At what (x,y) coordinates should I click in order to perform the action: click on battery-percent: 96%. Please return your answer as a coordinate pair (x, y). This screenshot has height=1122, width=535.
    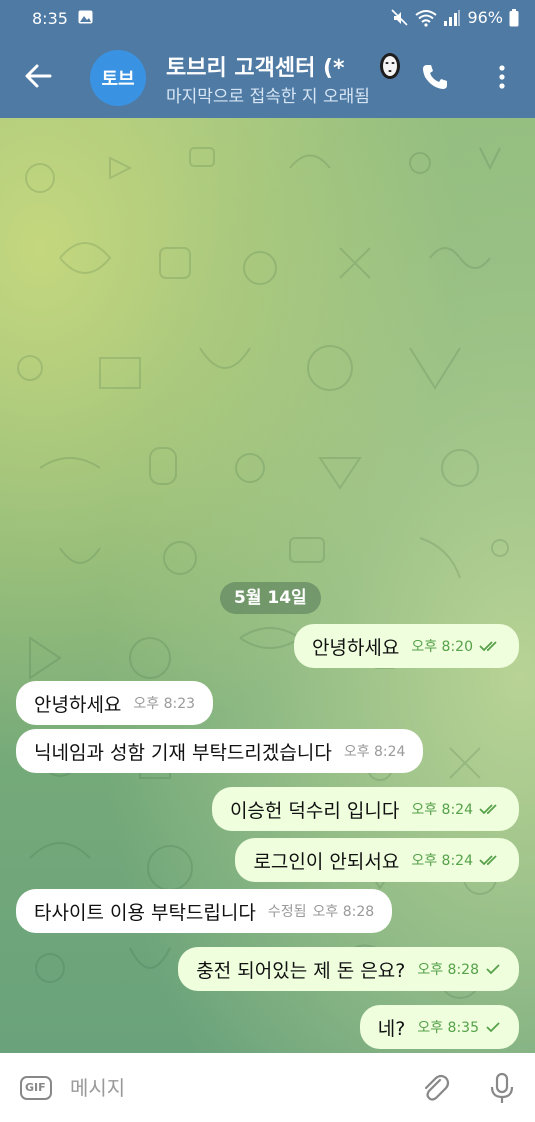
    Looking at the image, I should click on (485, 17).